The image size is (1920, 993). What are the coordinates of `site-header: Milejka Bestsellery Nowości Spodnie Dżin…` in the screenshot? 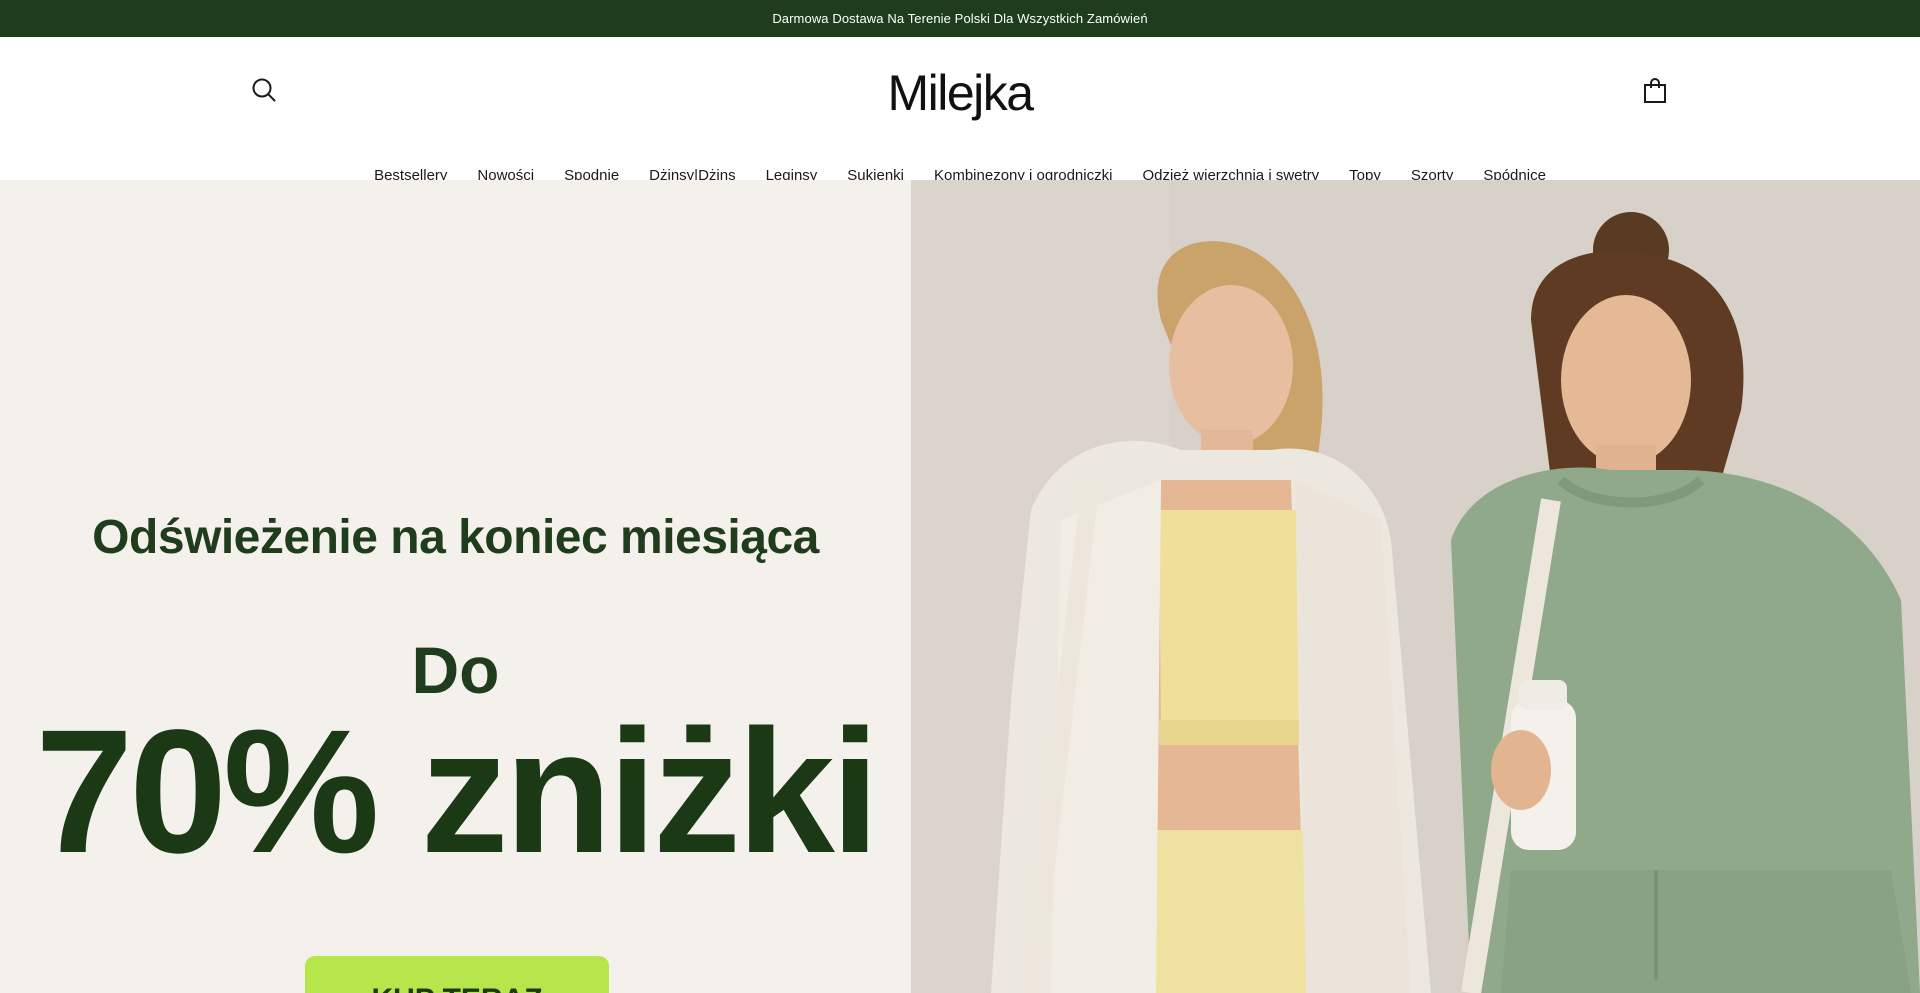 It's located at (960, 110).